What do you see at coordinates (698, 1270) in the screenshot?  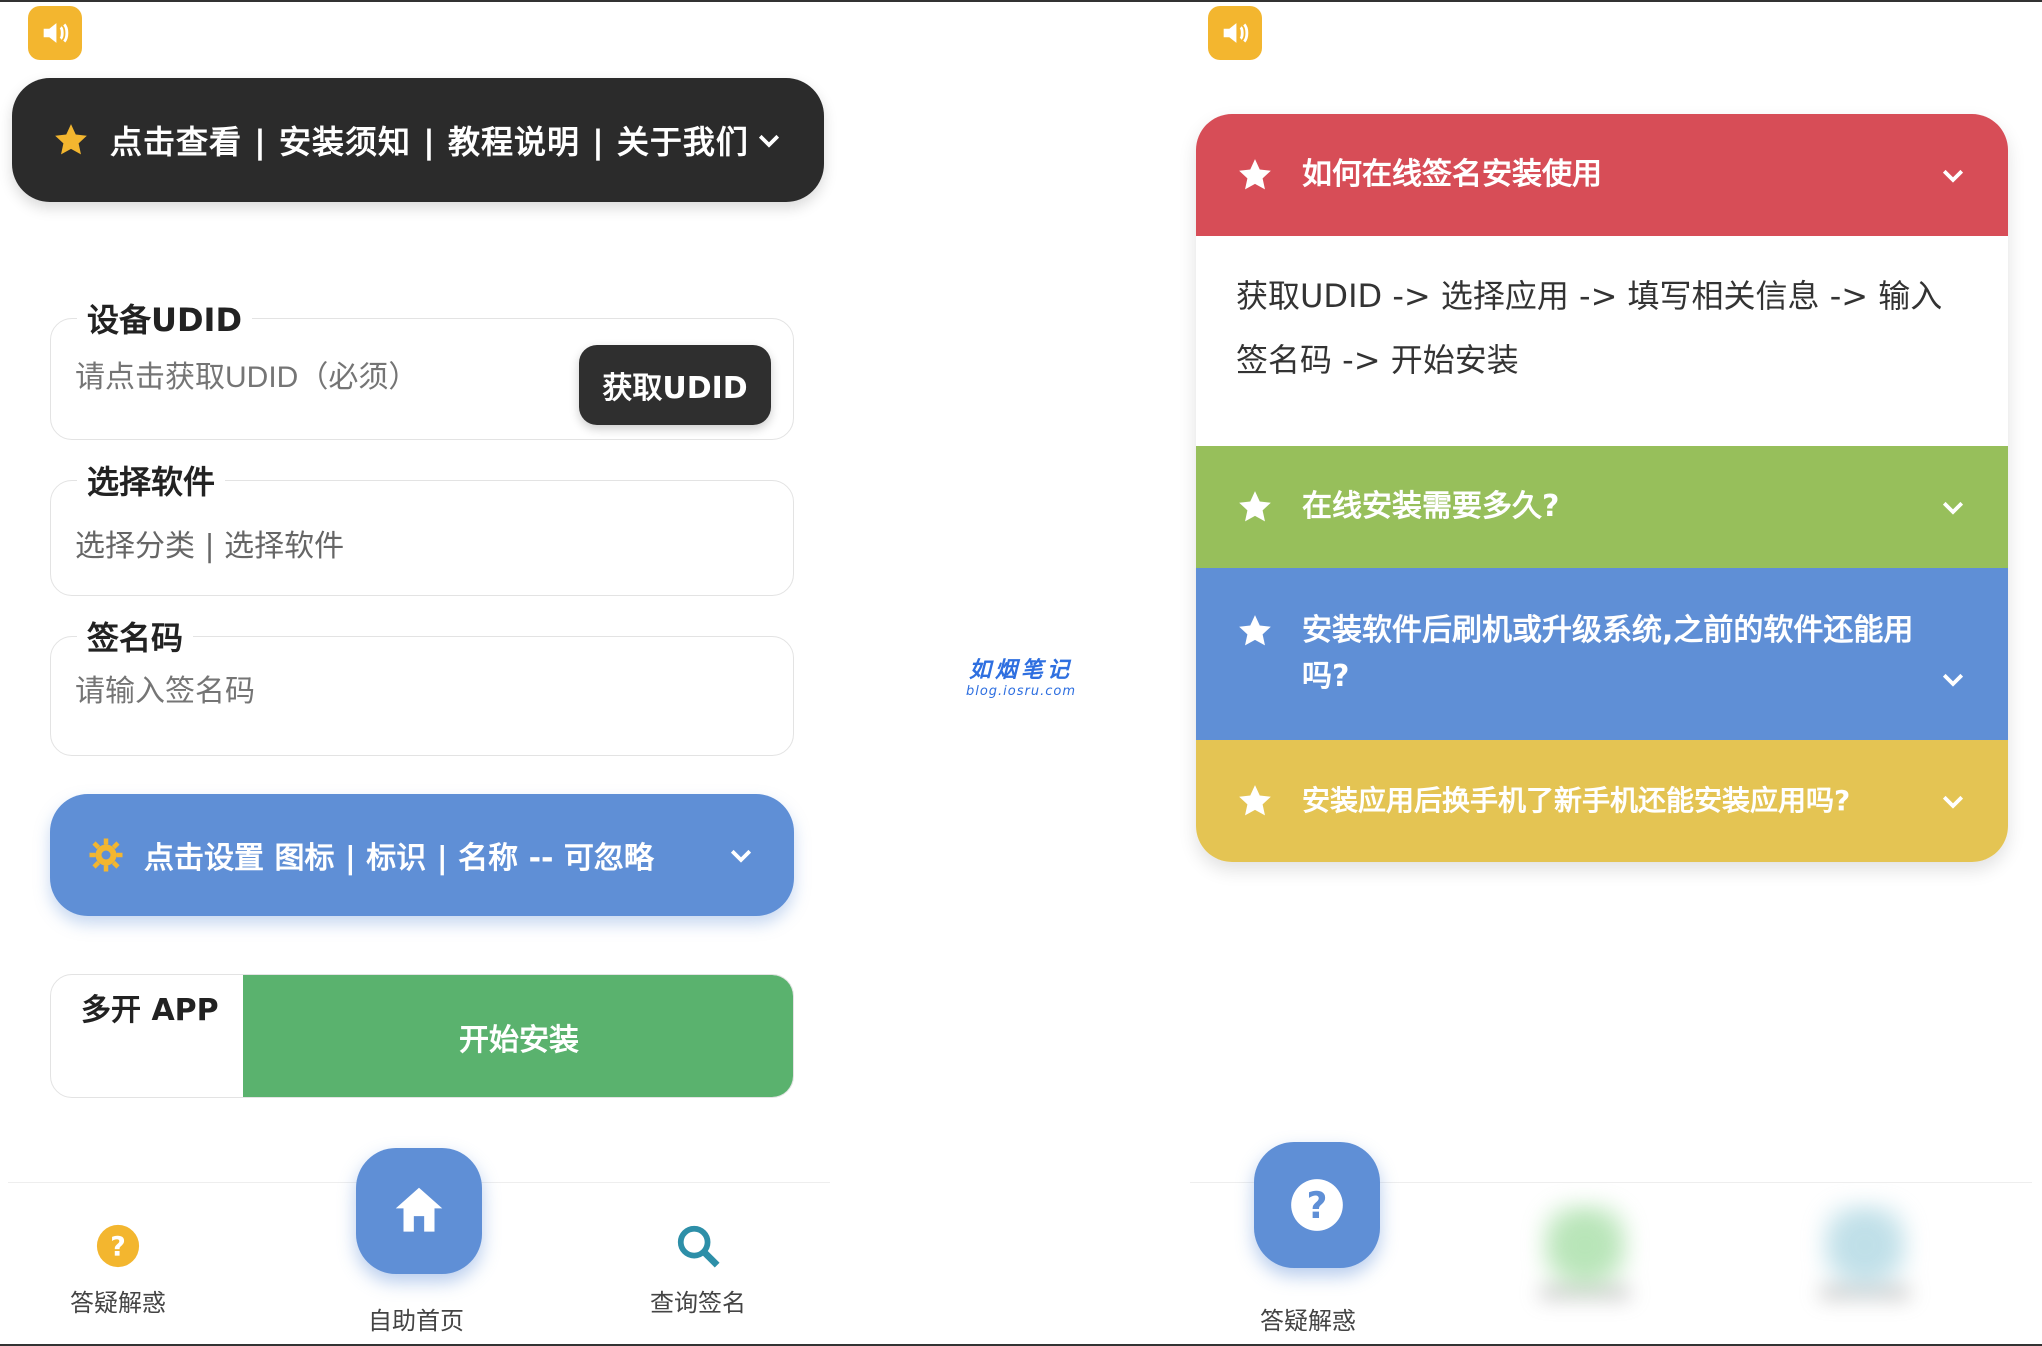 I see `nav-query: 查询签名` at bounding box center [698, 1270].